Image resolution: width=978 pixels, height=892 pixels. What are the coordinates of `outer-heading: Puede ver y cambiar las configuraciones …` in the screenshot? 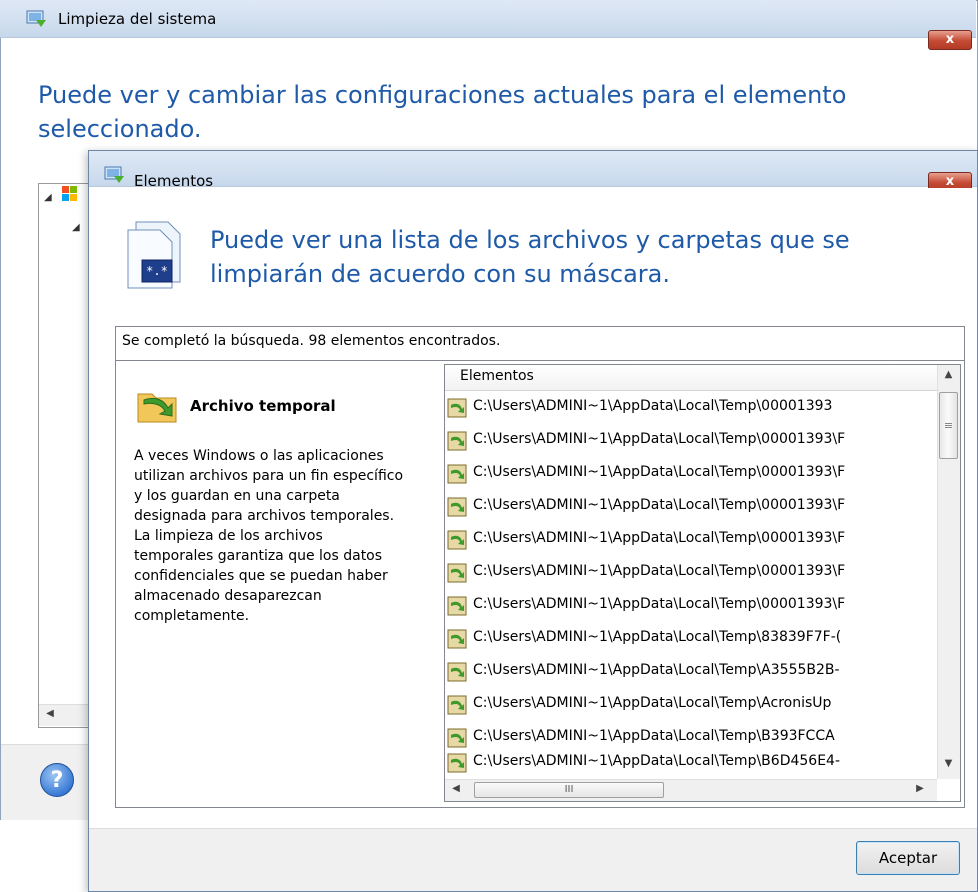 It's located at (442, 112).